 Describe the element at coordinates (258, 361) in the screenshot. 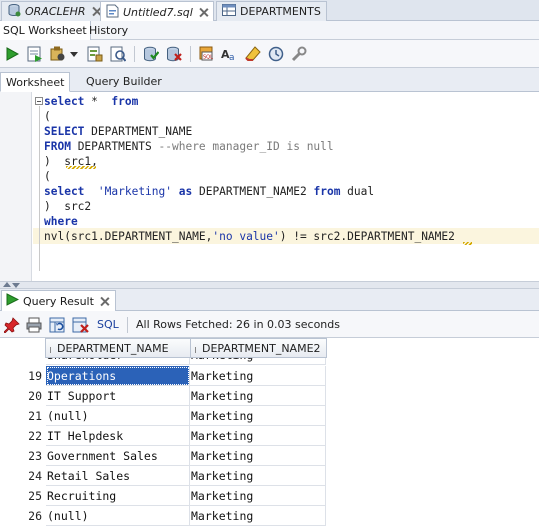

I see `cell-clipped: Marketing` at that location.